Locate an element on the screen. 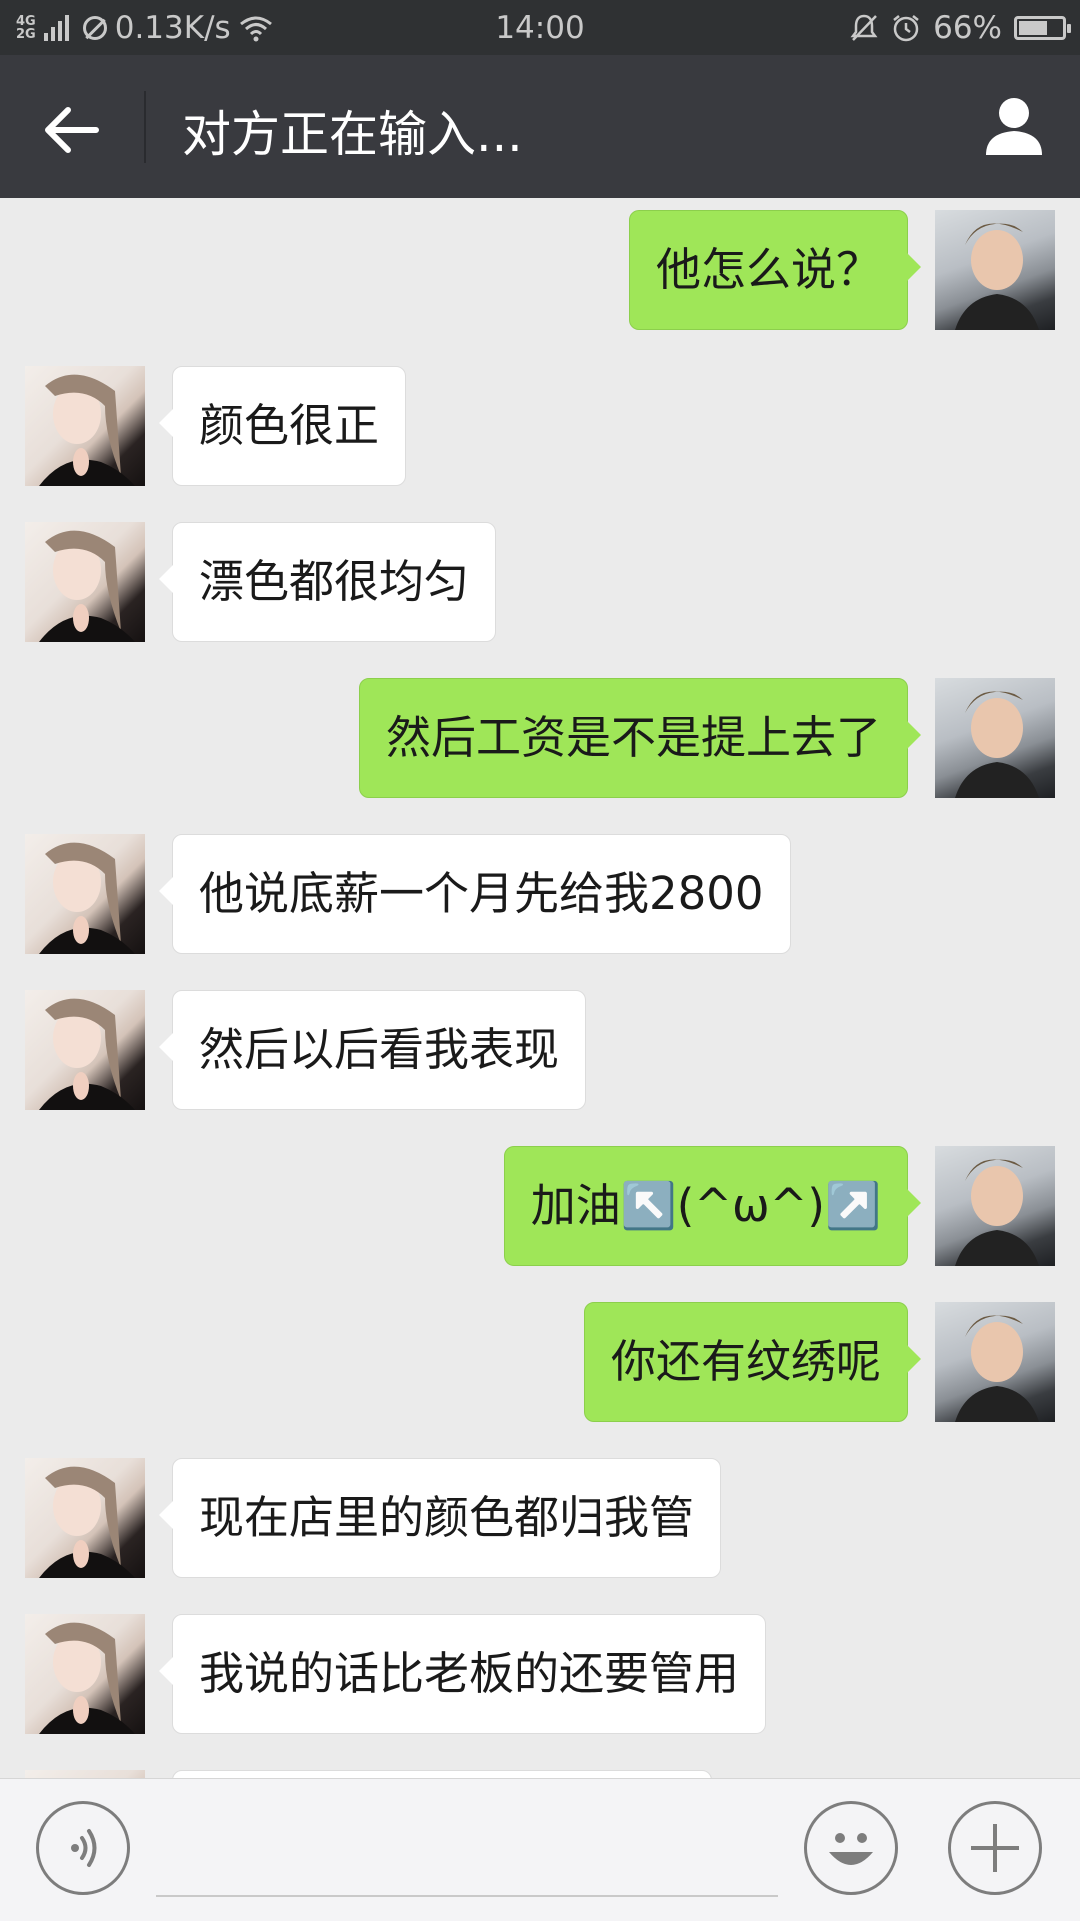  message-incoming: 现在店里的颜色都归我管 is located at coordinates (540, 1518).